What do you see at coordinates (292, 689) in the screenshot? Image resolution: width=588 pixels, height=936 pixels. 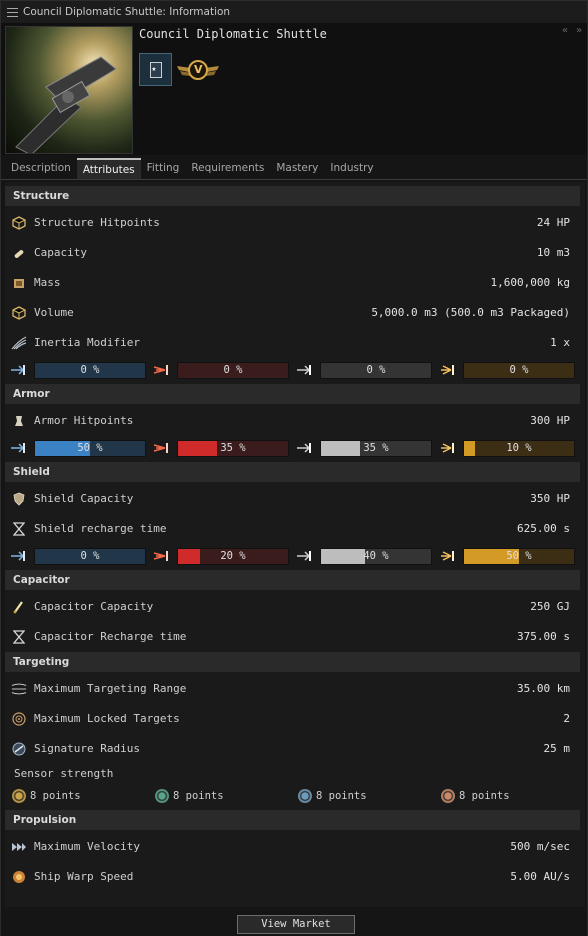 I see `attribute-row-maximum-targeting-range: Maximum Targeting Range 35.00 km` at bounding box center [292, 689].